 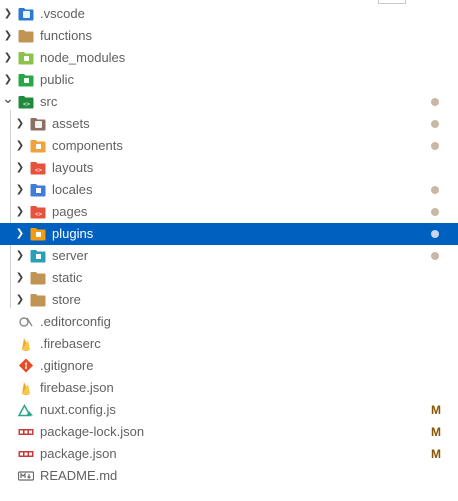 What do you see at coordinates (229, 234) in the screenshot?
I see `folder-item-plugins: ❯ plugins` at bounding box center [229, 234].